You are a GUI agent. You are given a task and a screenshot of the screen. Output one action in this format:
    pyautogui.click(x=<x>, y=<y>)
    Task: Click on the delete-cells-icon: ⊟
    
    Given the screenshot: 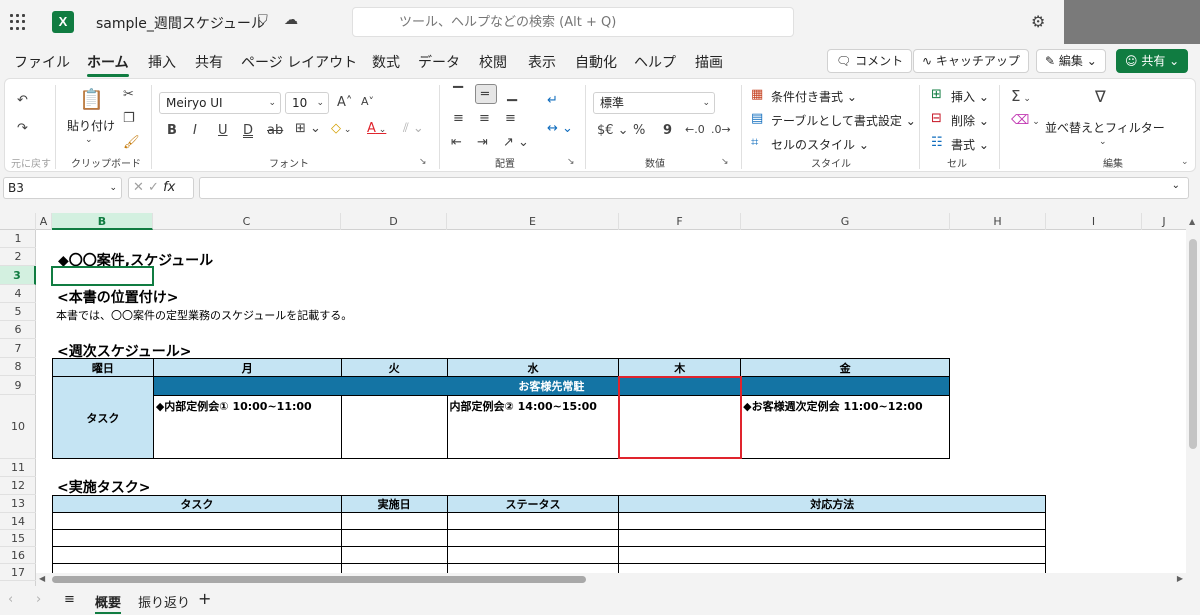 What is the action you would take?
    pyautogui.click(x=936, y=118)
    